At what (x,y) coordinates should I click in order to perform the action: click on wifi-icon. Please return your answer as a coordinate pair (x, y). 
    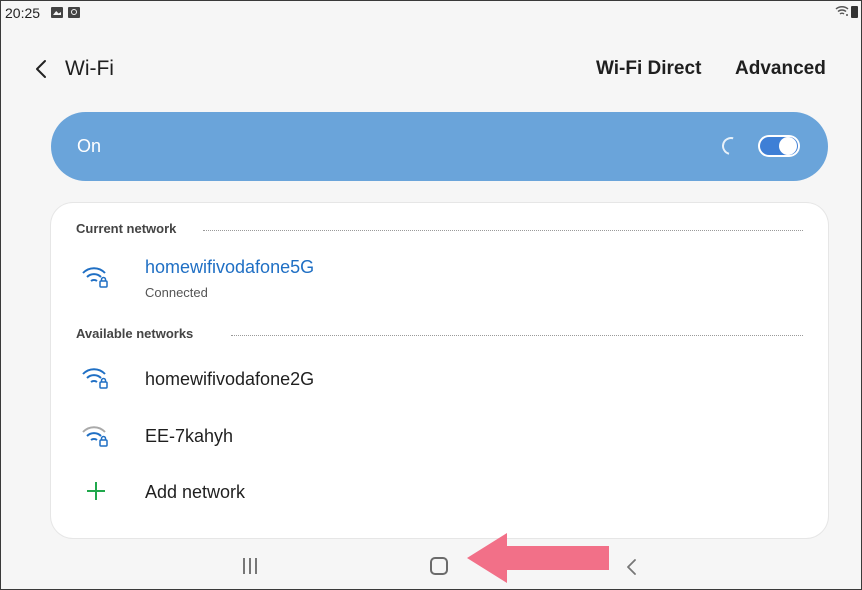
    Looking at the image, I should click on (842, 10).